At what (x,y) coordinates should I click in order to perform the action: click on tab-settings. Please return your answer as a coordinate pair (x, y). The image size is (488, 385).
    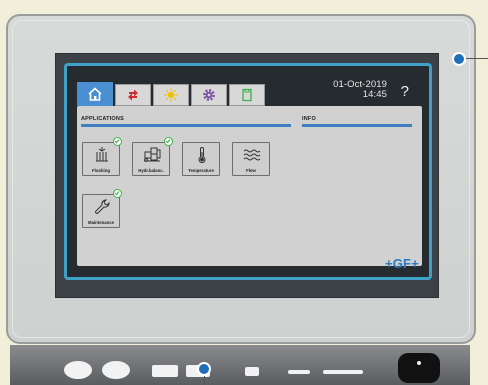
    Looking at the image, I should click on (209, 95).